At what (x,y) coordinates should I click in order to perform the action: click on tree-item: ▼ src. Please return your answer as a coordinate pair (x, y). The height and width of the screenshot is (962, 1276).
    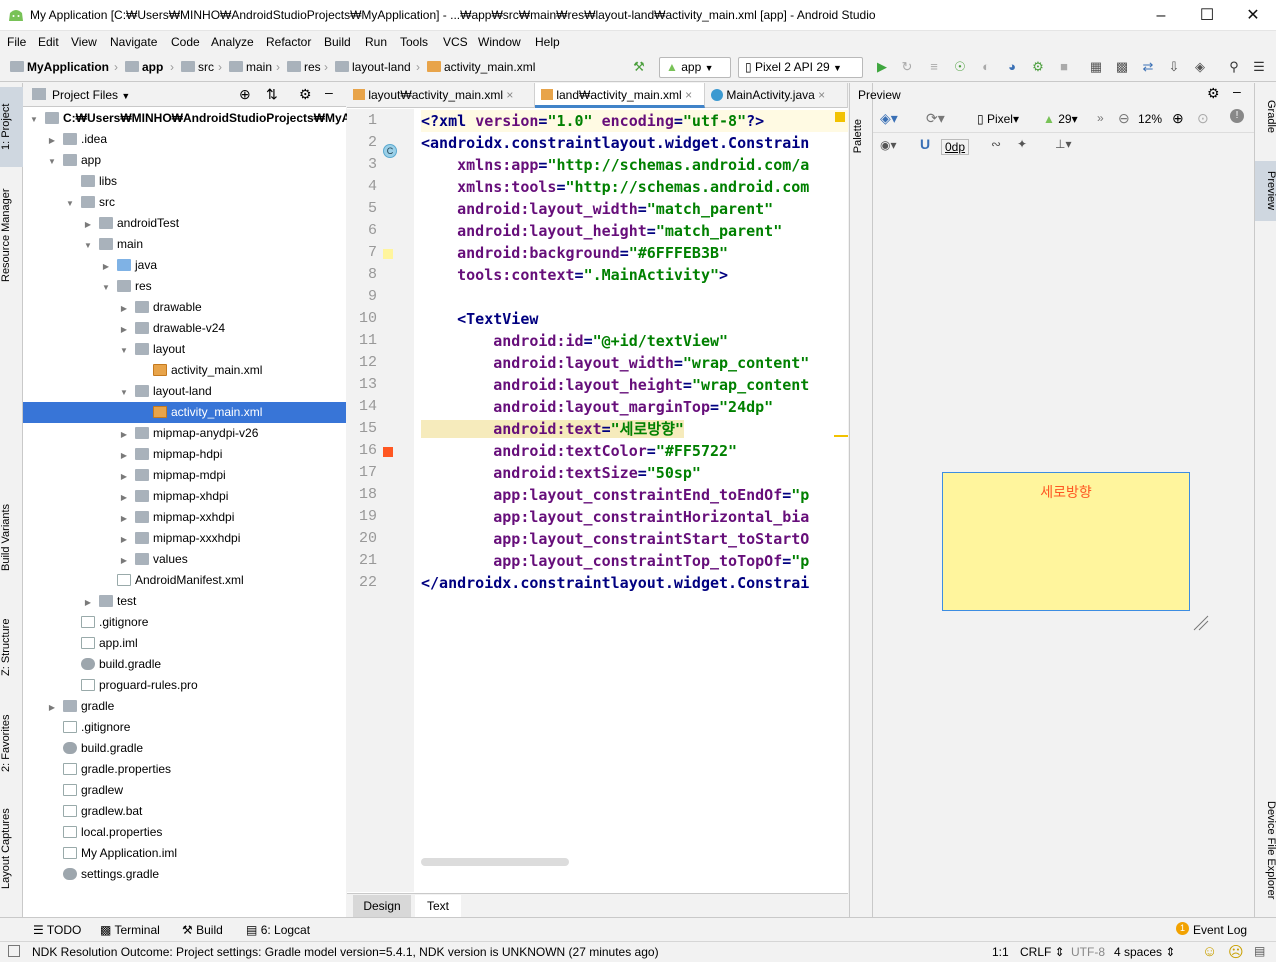
    Looking at the image, I should click on (184, 202).